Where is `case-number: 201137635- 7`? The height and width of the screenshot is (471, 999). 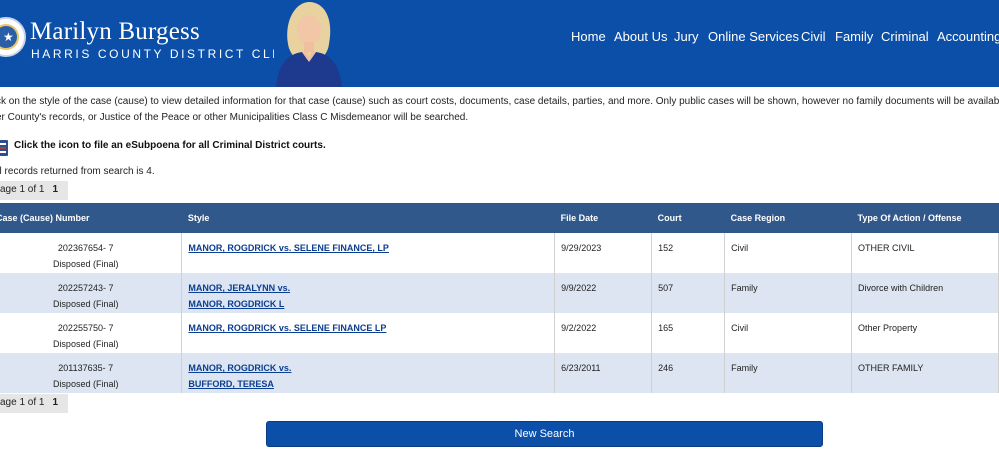
case-number: 201137635- 7 is located at coordinates (86, 368).